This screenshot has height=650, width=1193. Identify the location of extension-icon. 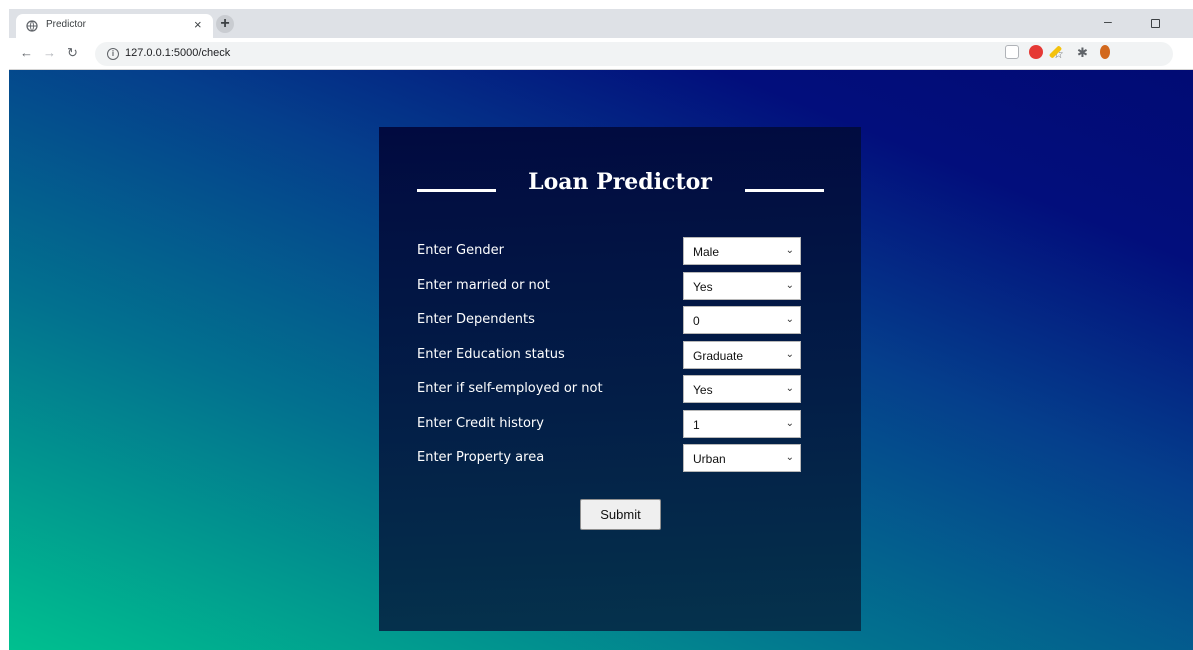
(1012, 52).